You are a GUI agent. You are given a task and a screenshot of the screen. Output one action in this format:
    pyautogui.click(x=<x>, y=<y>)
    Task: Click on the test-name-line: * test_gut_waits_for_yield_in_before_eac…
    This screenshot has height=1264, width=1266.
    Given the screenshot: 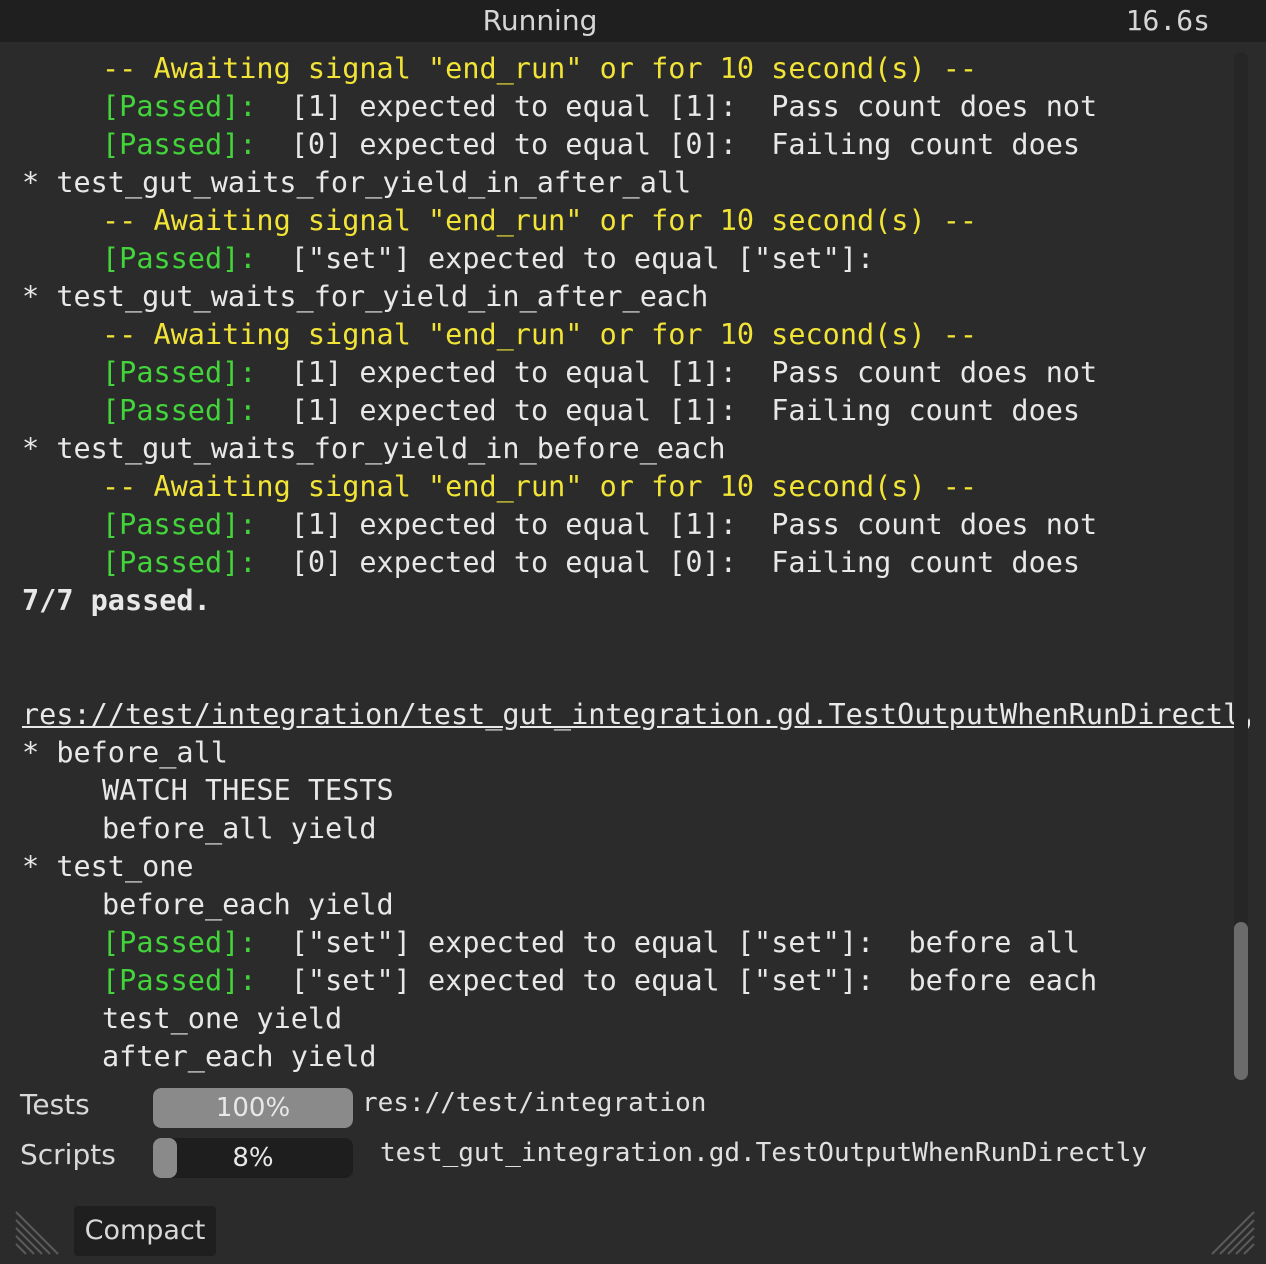 What is the action you would take?
    pyautogui.click(x=374, y=448)
    